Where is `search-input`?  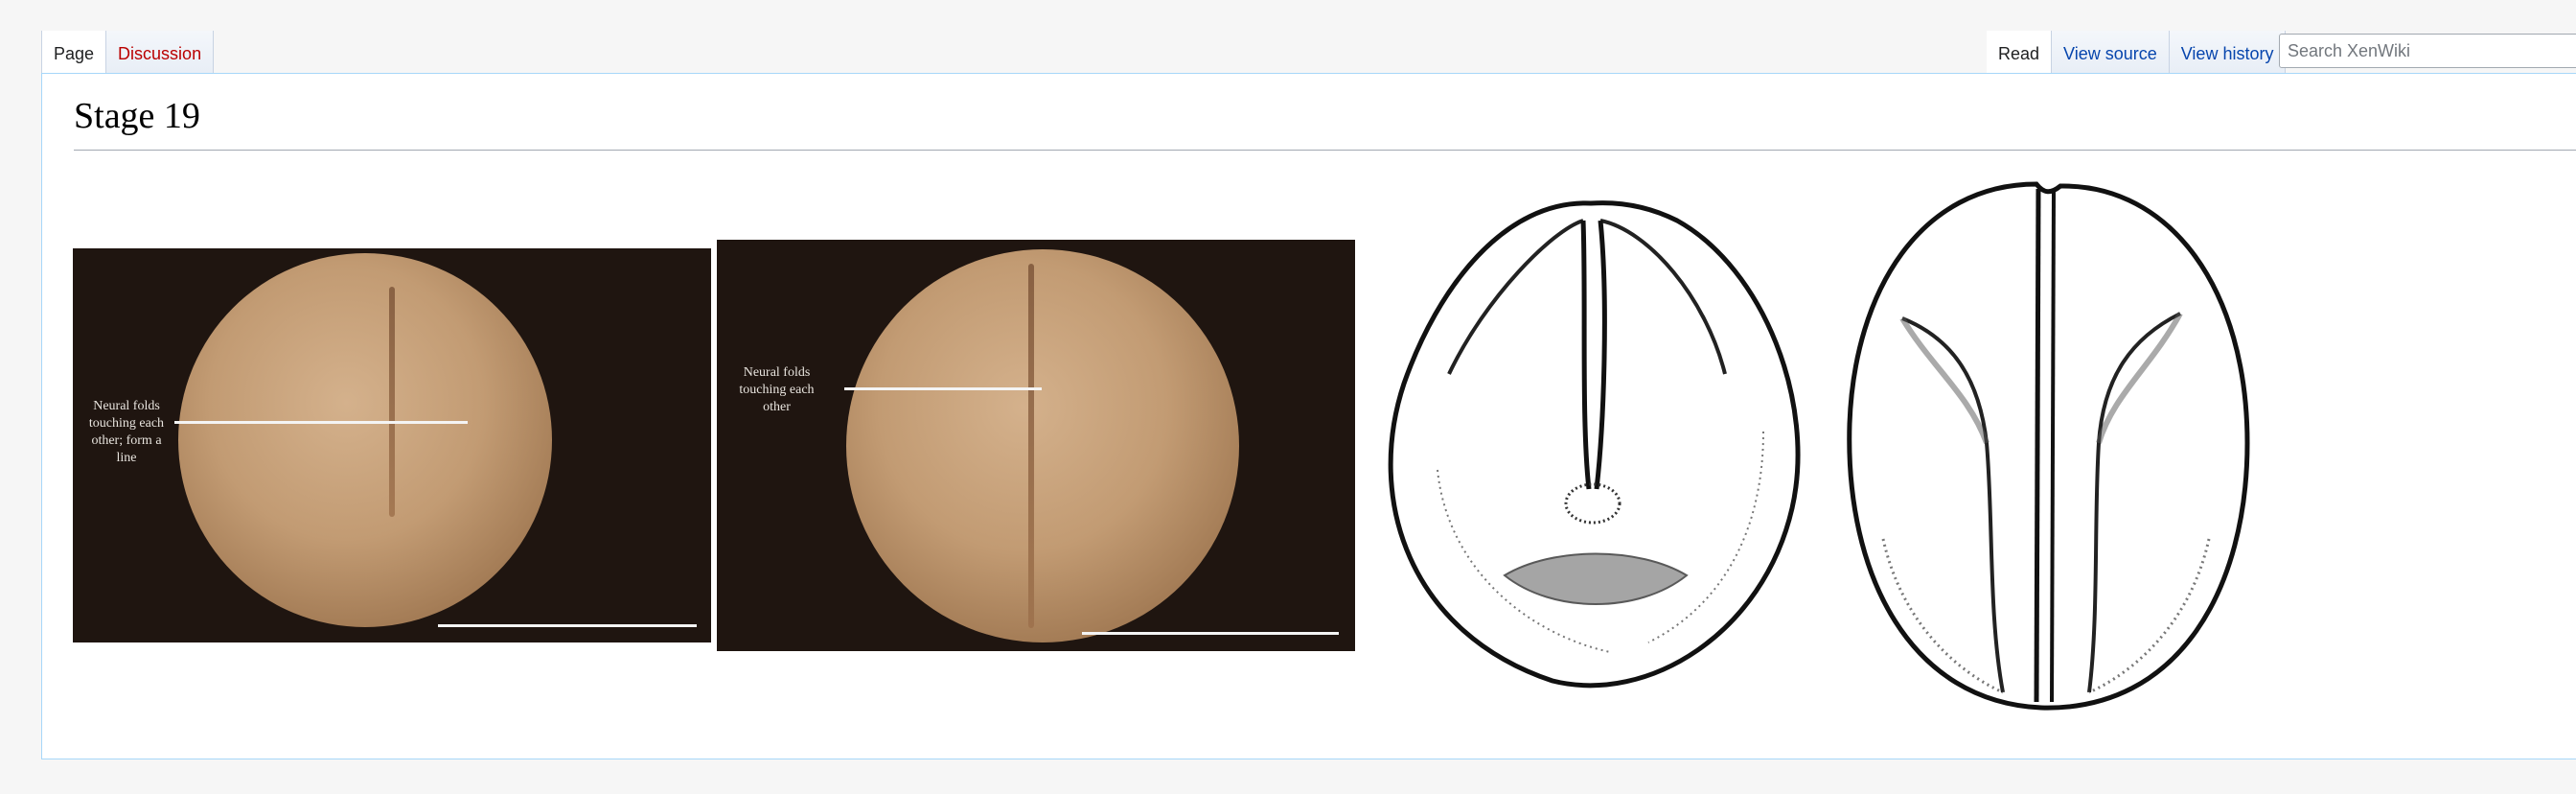
search-input is located at coordinates (2427, 51).